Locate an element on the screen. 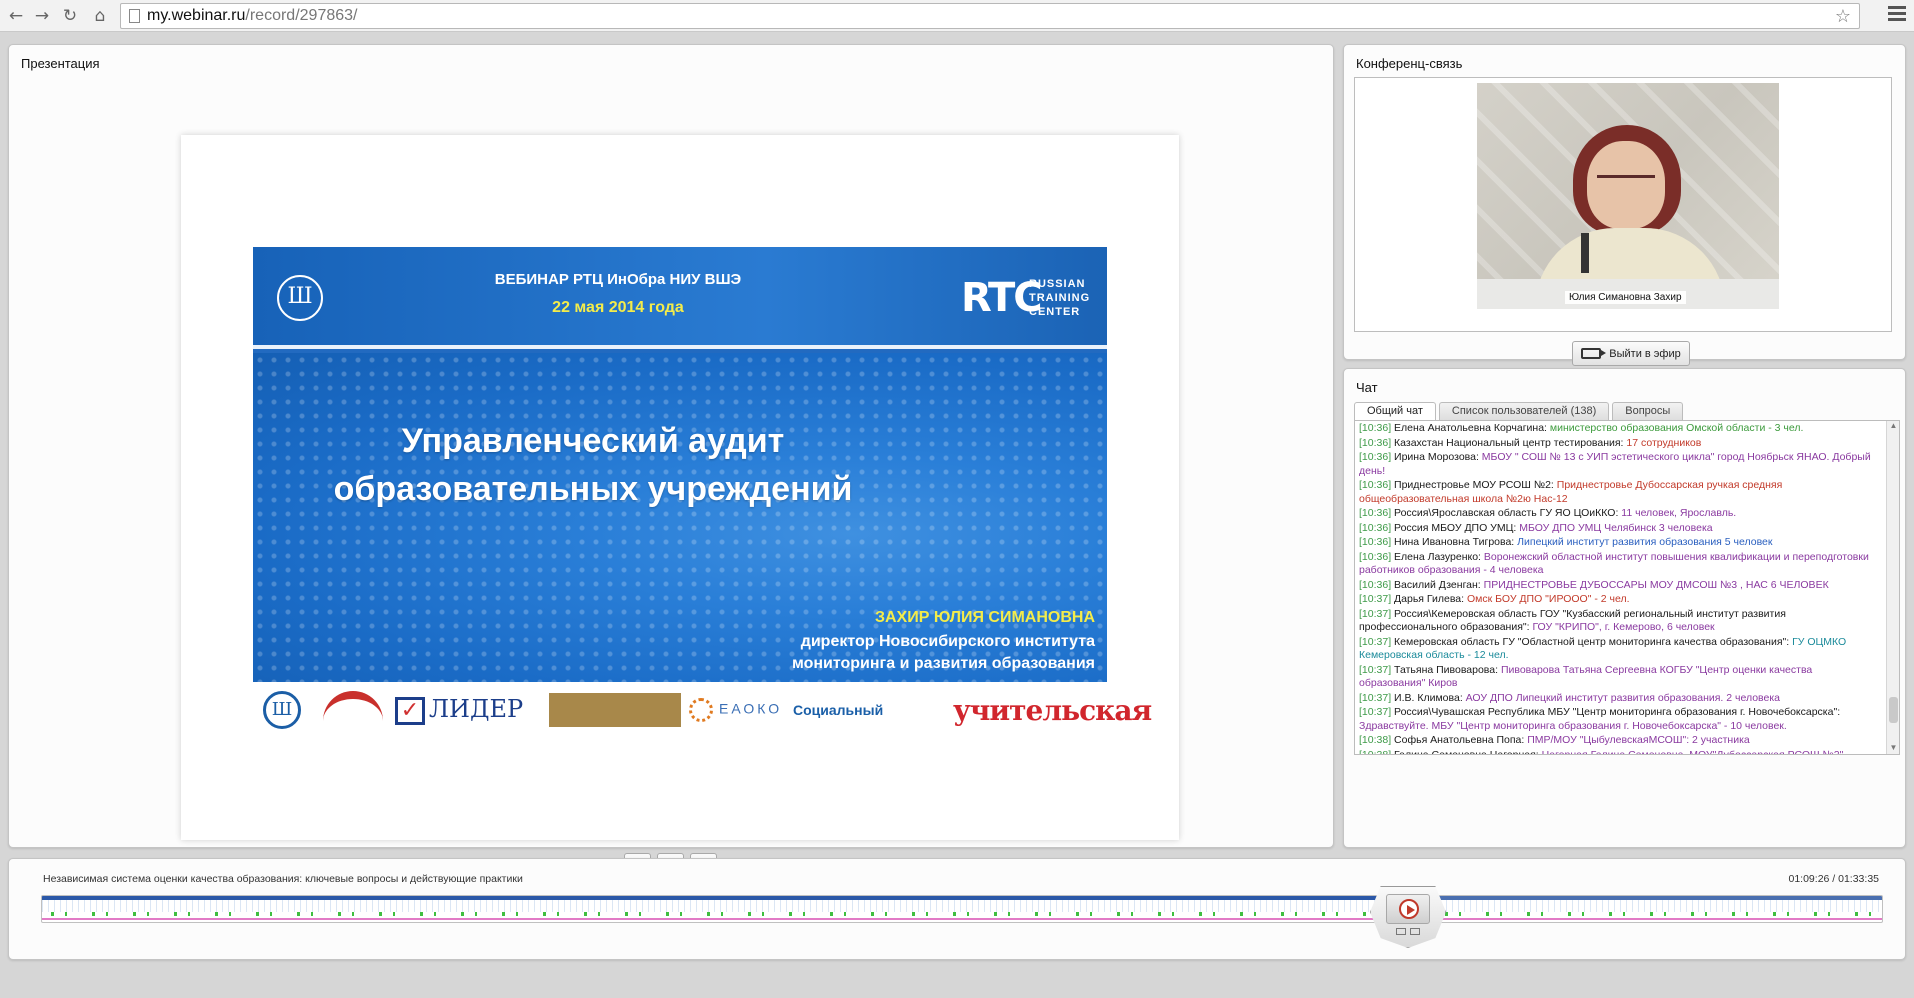  chat-scrollbar: ▲ ▼ is located at coordinates (1892, 587).